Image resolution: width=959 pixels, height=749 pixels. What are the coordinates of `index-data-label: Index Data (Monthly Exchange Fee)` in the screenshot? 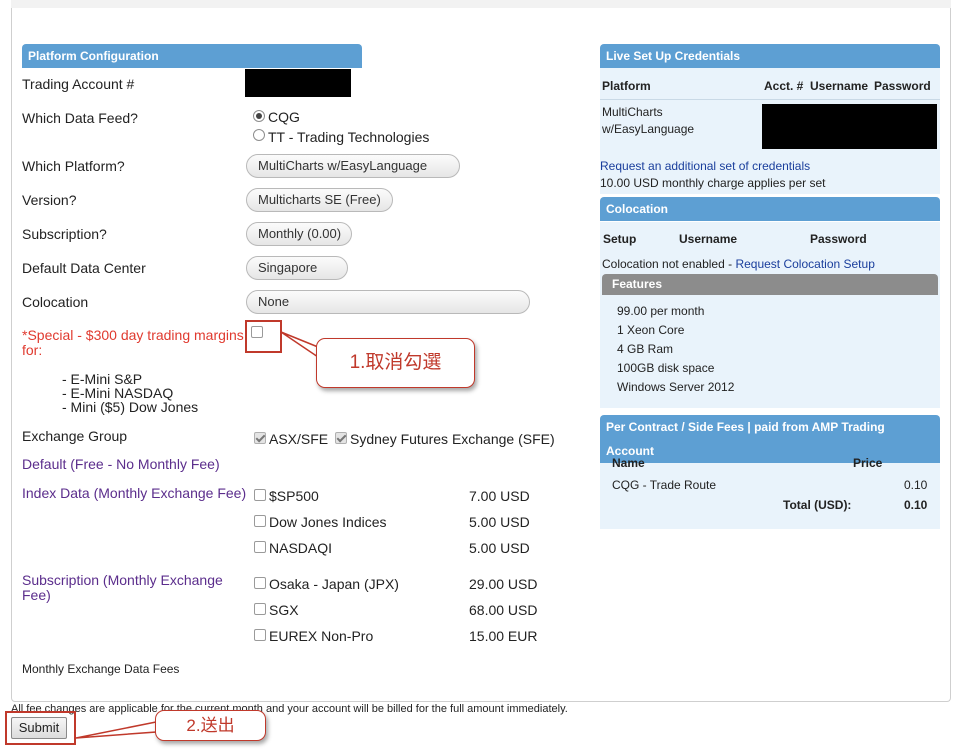 It's located at (134, 493).